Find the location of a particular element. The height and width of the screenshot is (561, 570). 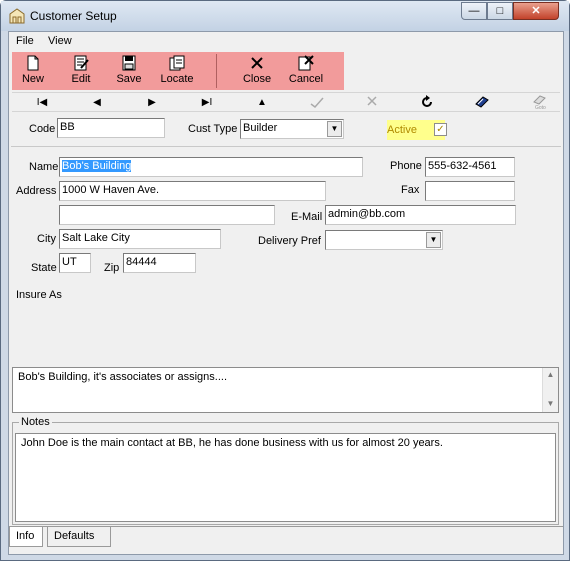

name-label: Name is located at coordinates (44, 167).